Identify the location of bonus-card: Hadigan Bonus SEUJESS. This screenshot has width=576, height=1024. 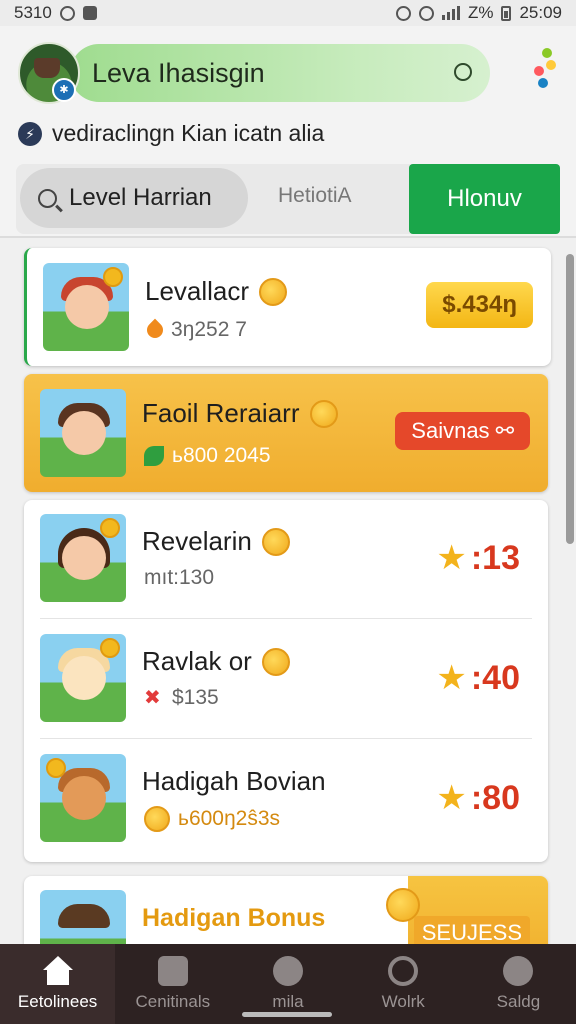
(286, 910).